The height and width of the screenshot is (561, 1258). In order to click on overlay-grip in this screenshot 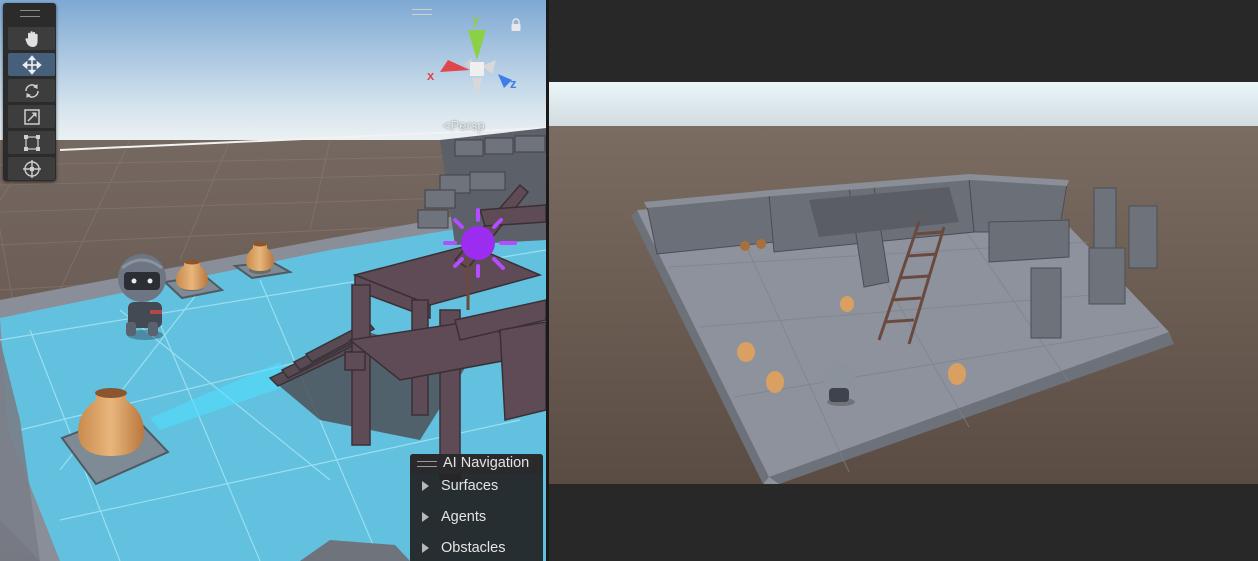, I will do `click(427, 464)`.